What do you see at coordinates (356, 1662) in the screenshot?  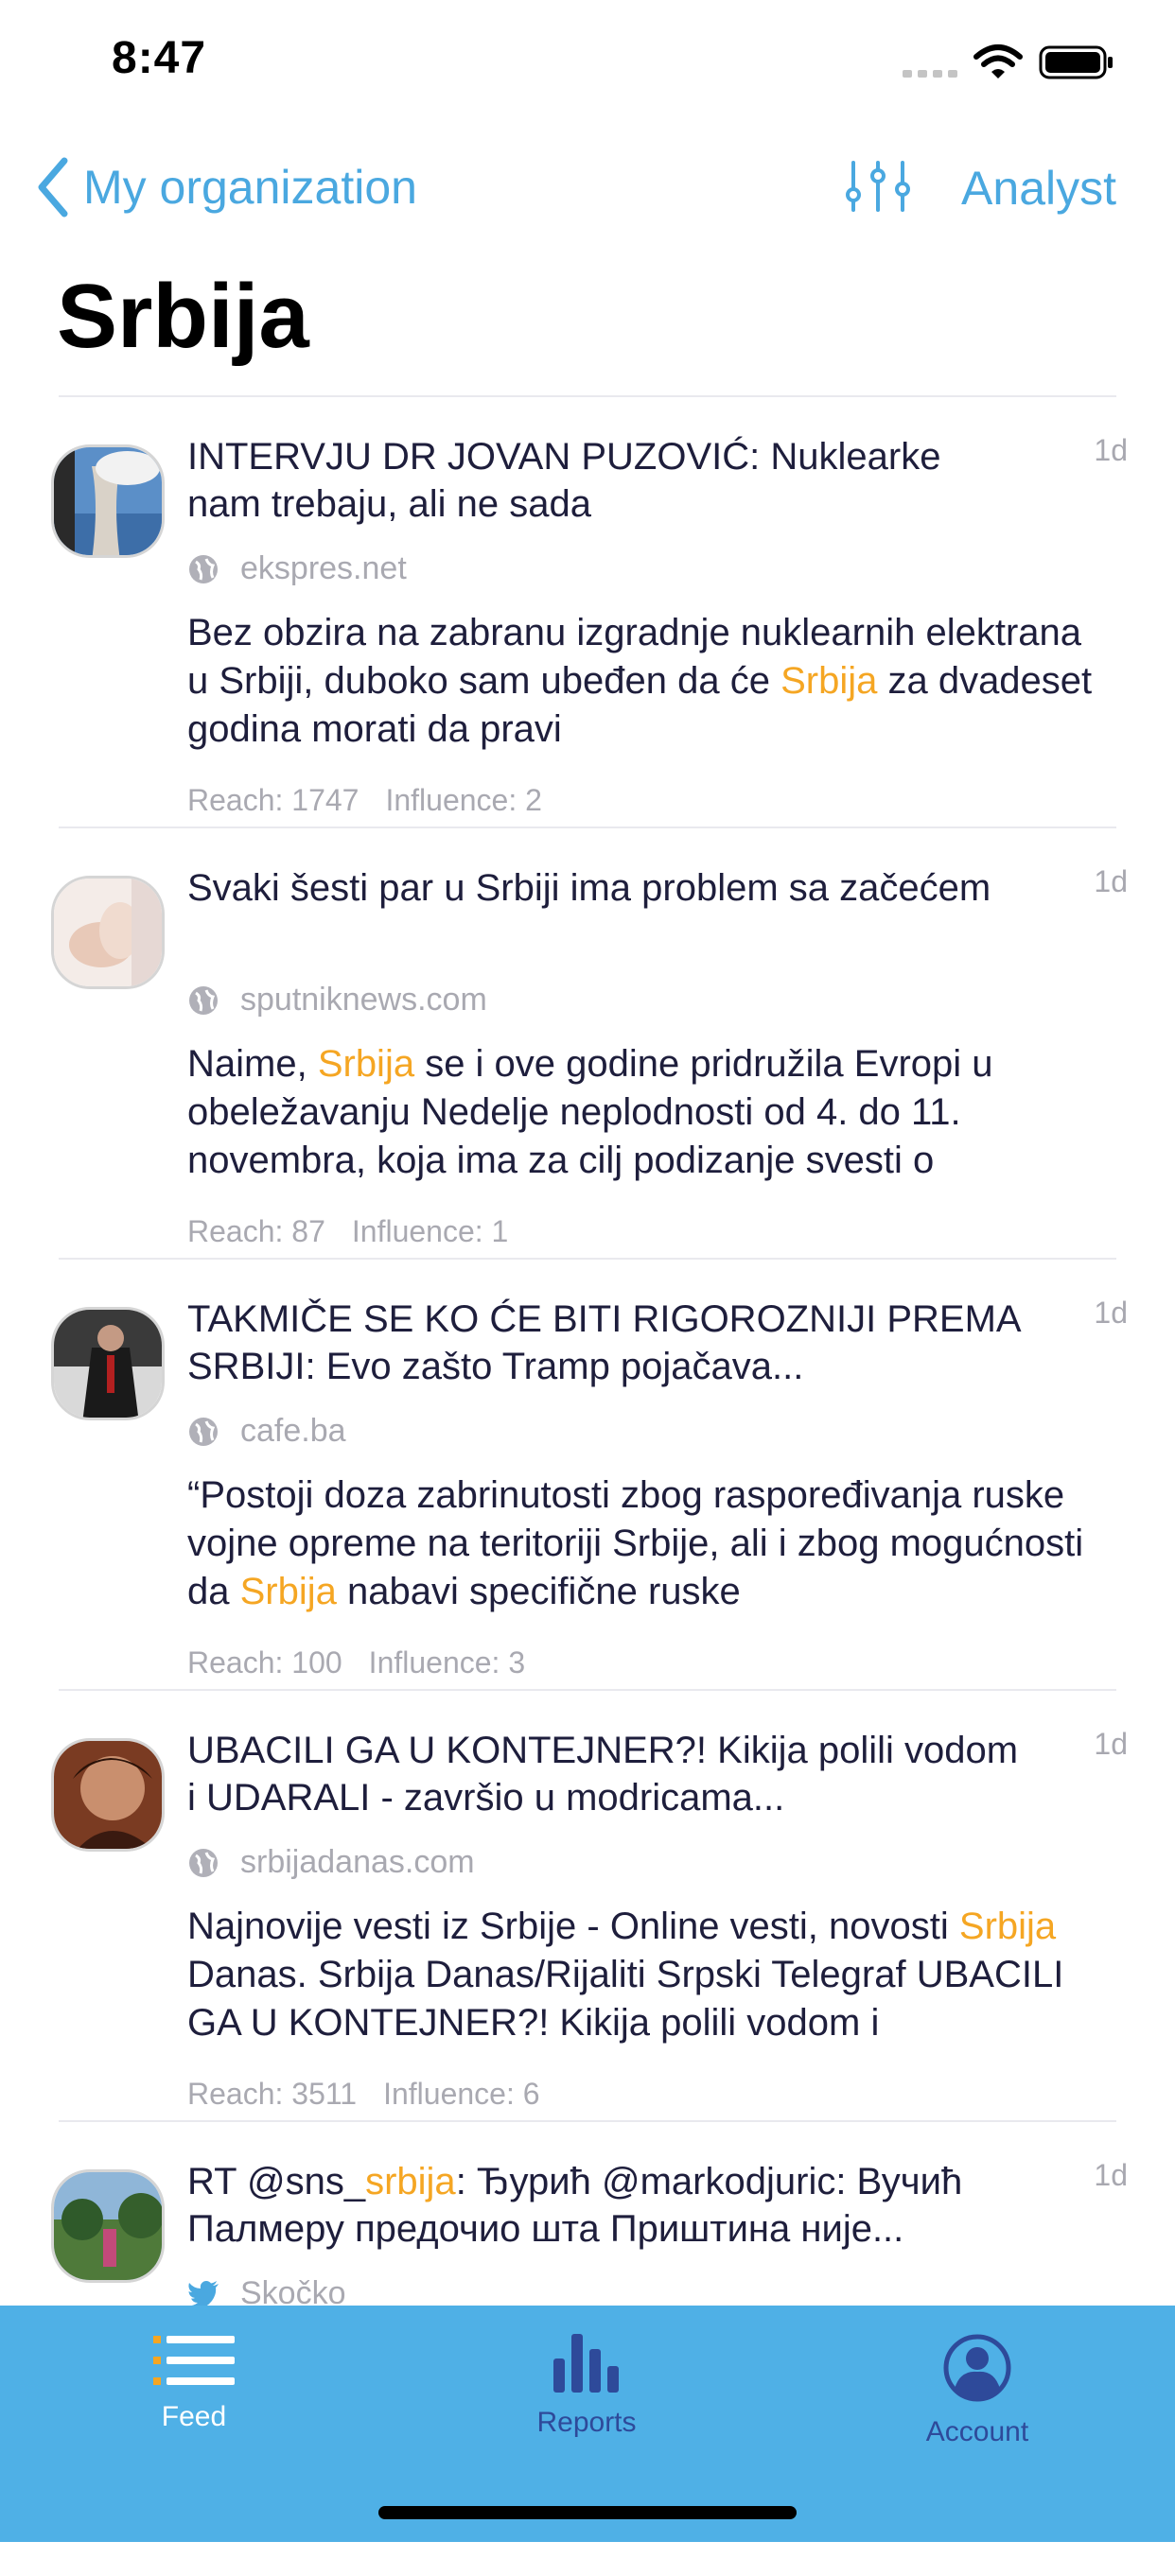 I see `article-stats: Reach: 100 Influence: 3` at bounding box center [356, 1662].